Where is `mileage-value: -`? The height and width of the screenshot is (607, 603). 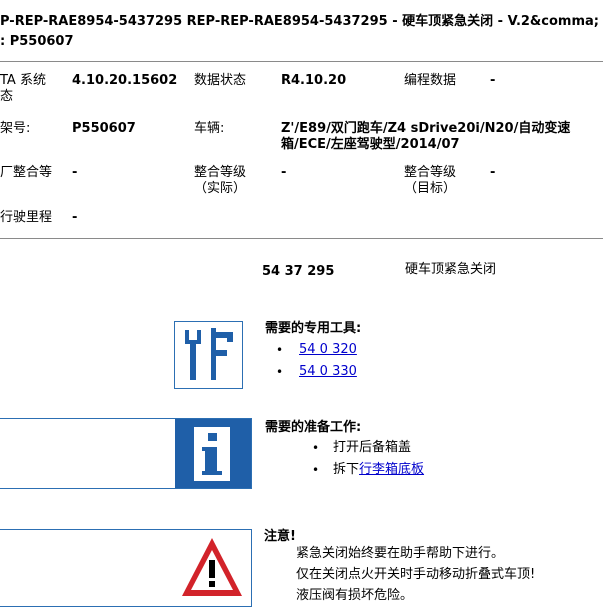
mileage-value: - is located at coordinates (75, 217).